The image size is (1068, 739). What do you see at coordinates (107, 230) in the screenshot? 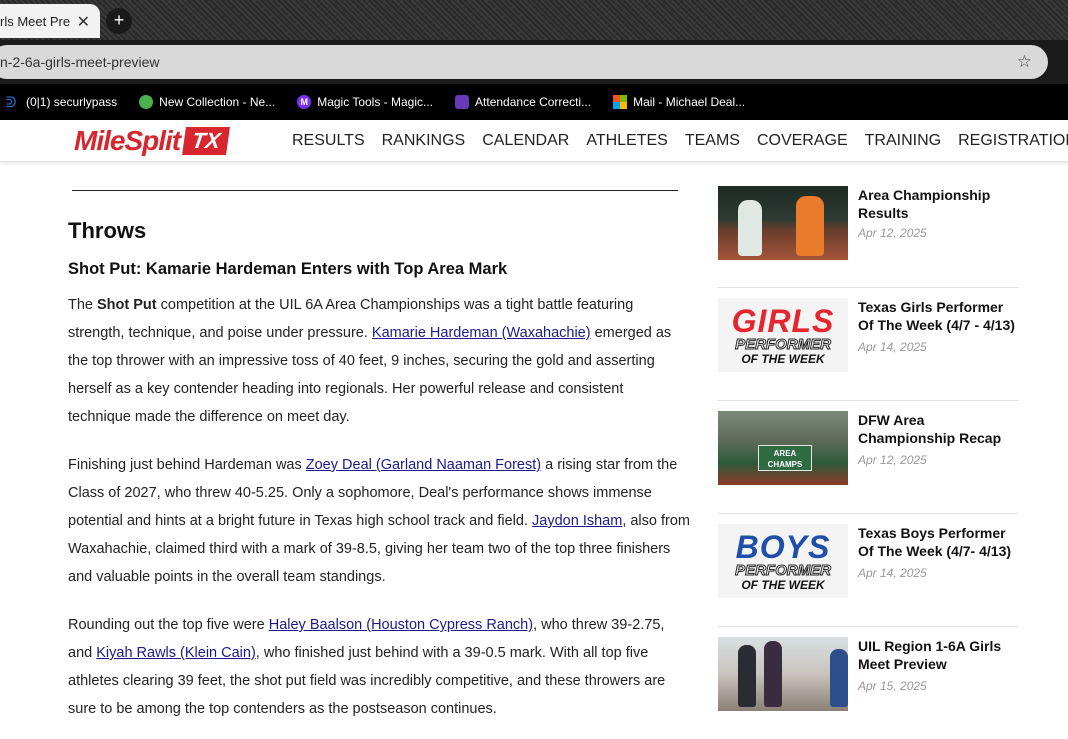
I see `section-heading: Throws` at bounding box center [107, 230].